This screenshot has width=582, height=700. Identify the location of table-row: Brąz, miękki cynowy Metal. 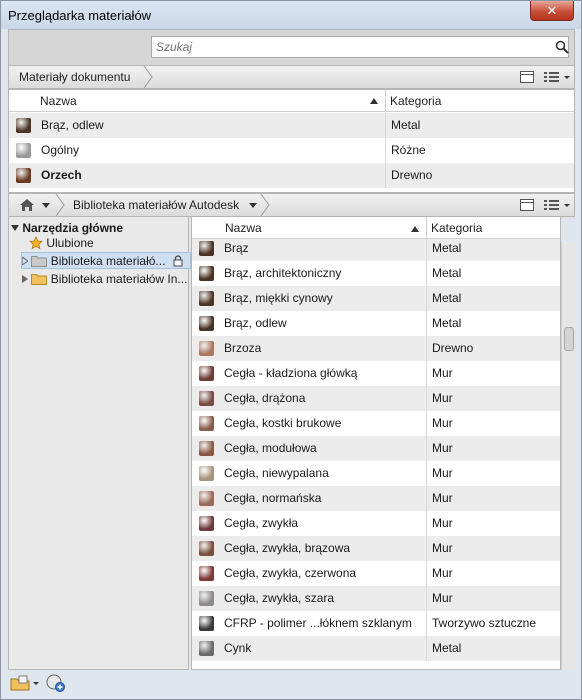
(376, 298).